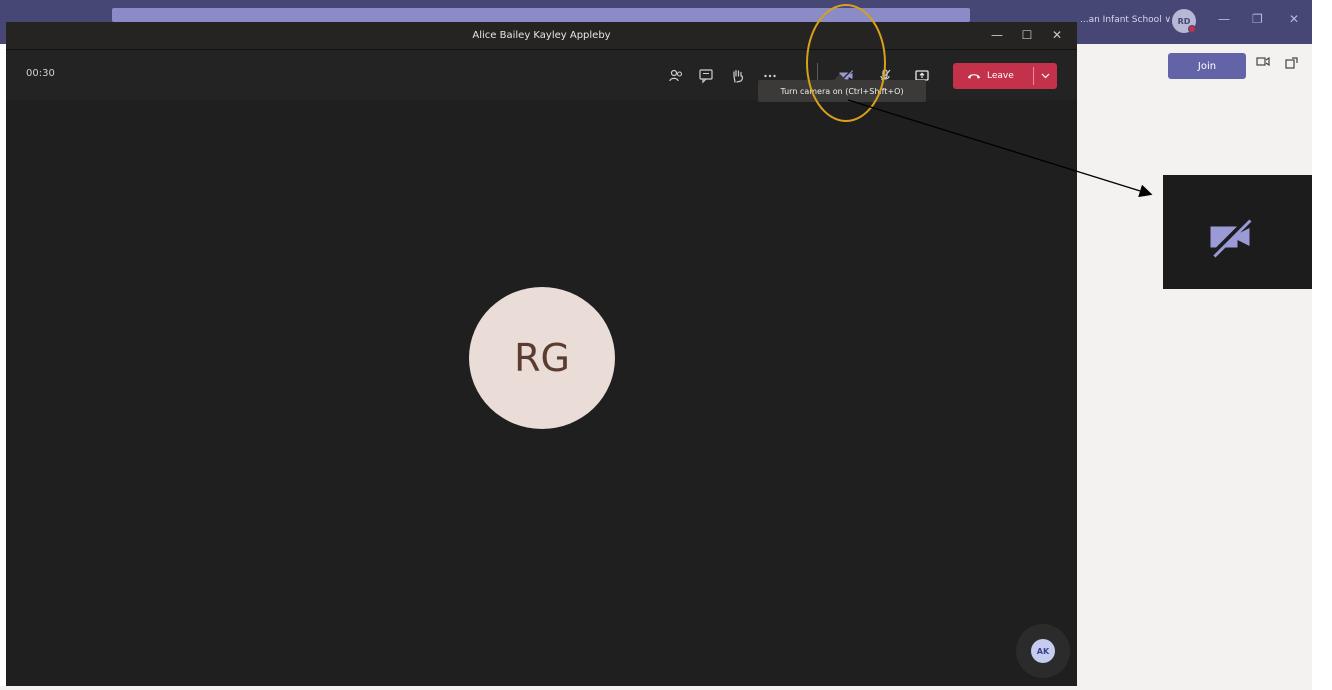 Image resolution: width=1332 pixels, height=690 pixels. What do you see at coordinates (846, 63) in the screenshot?
I see `highlight-ellipse` at bounding box center [846, 63].